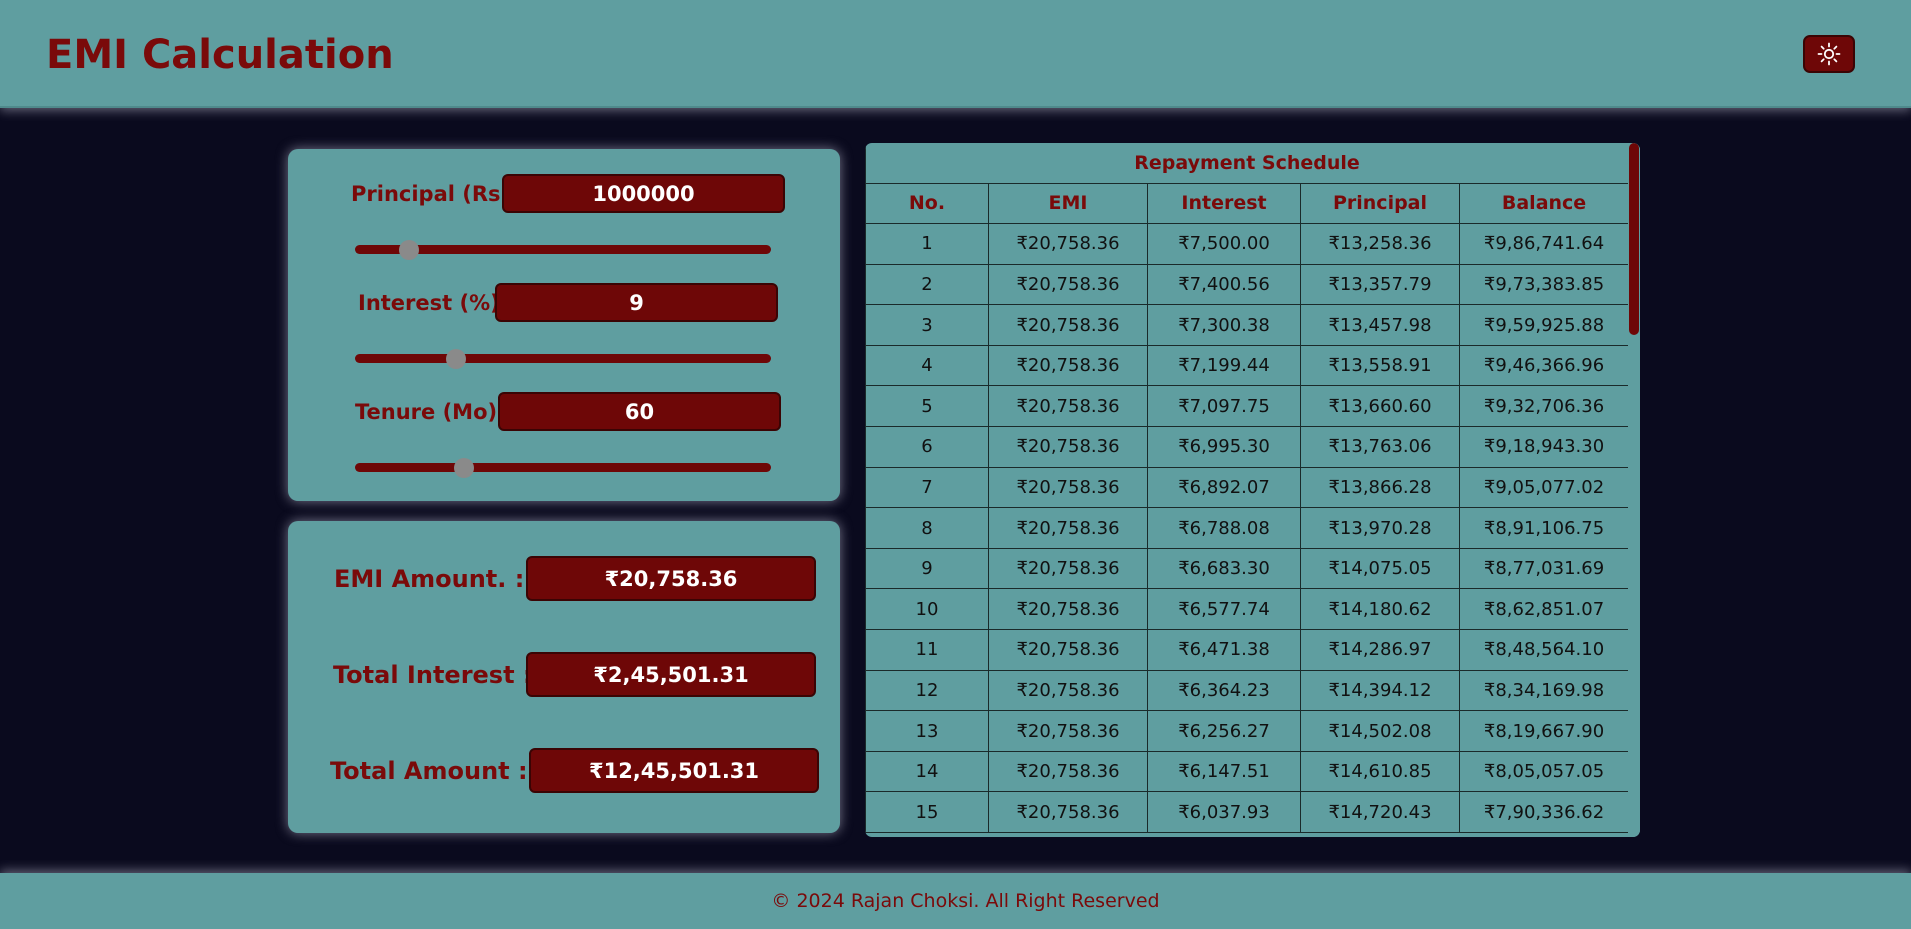 The width and height of the screenshot is (1911, 929). I want to click on principal-slider-knob, so click(408, 250).